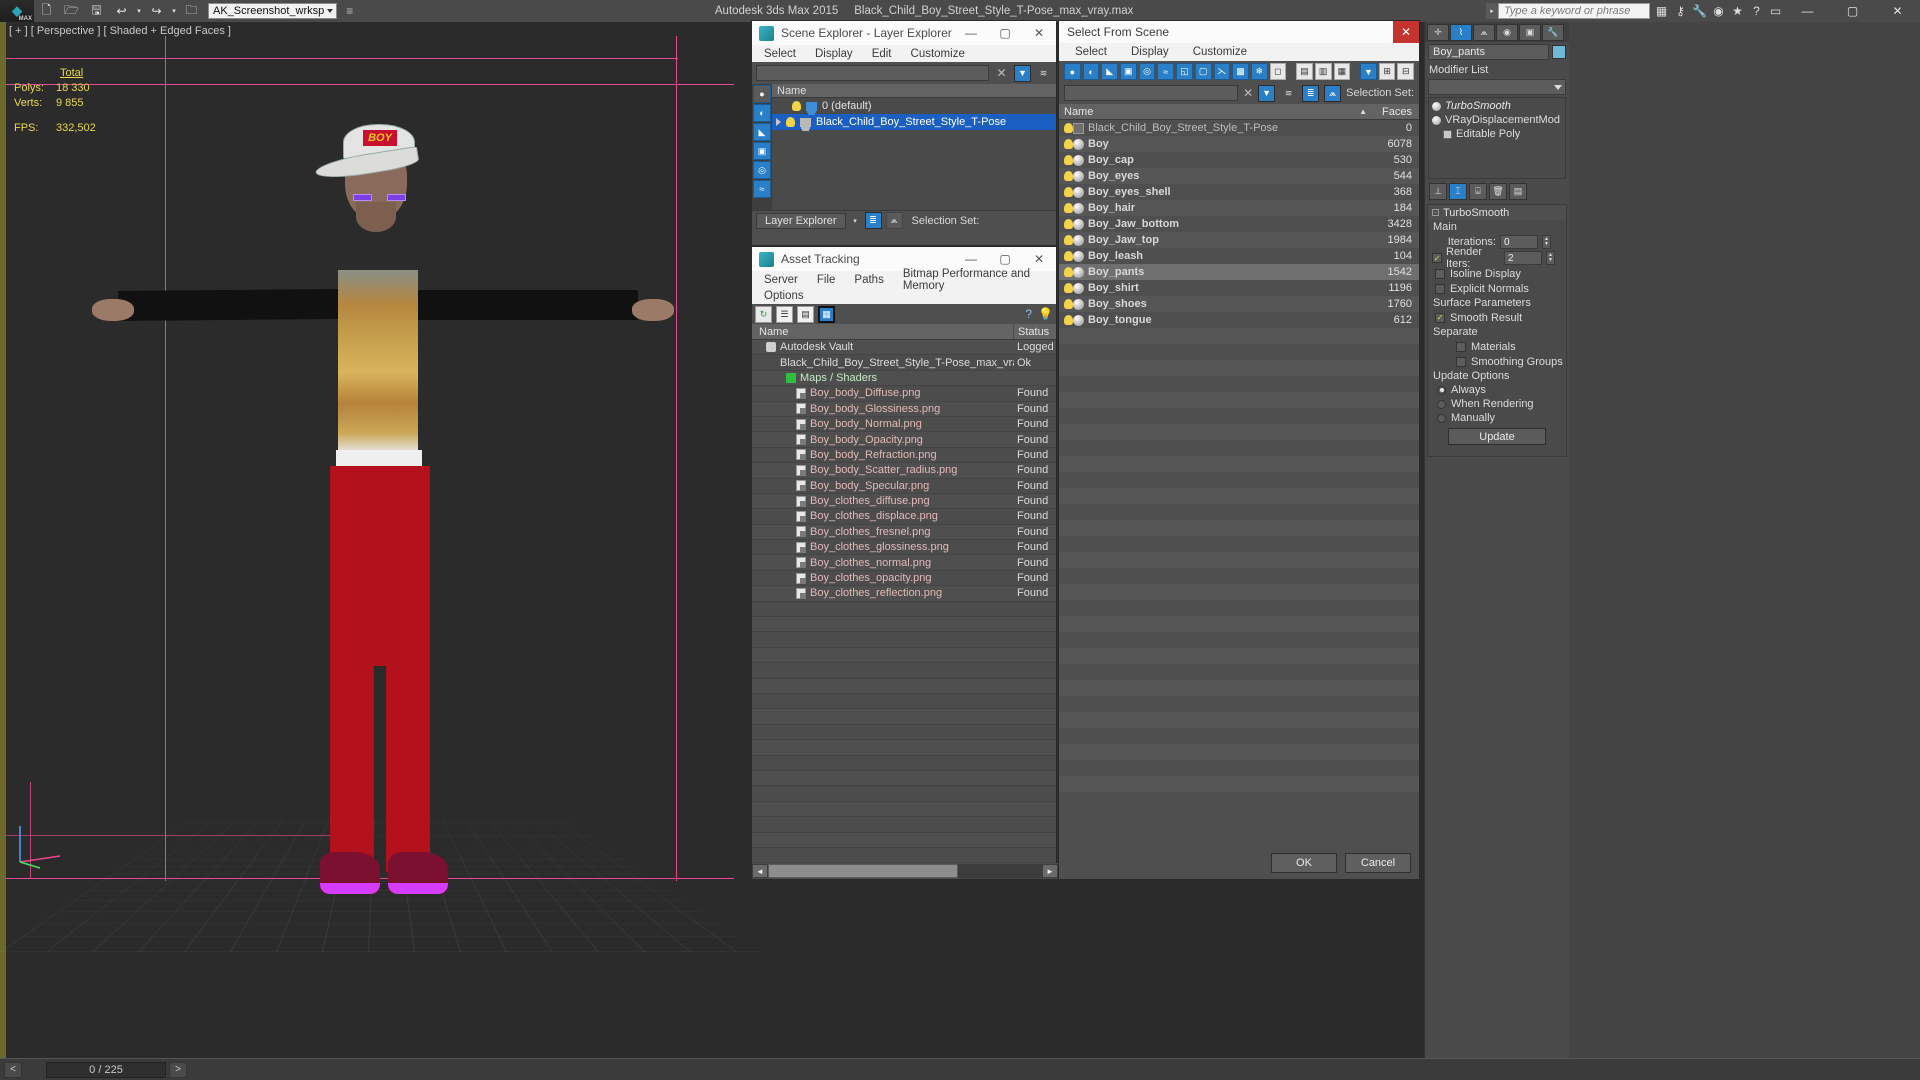 The image size is (1920, 1080). Describe the element at coordinates (1497, 288) in the screenshot. I see `explicit-normals-row: Explicit Normals` at that location.